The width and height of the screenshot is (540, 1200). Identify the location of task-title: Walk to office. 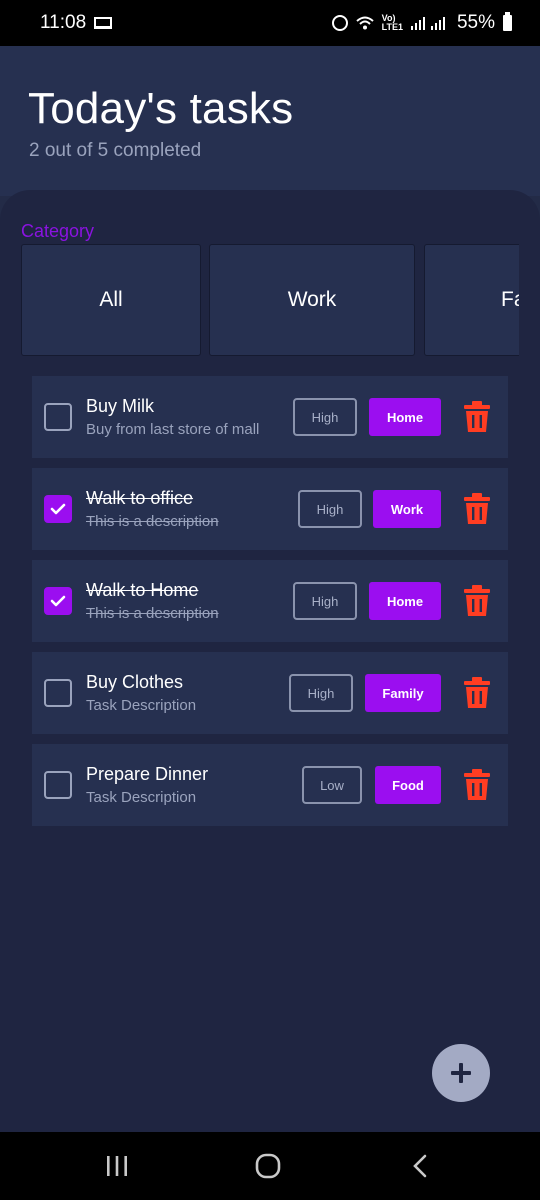
(140, 498).